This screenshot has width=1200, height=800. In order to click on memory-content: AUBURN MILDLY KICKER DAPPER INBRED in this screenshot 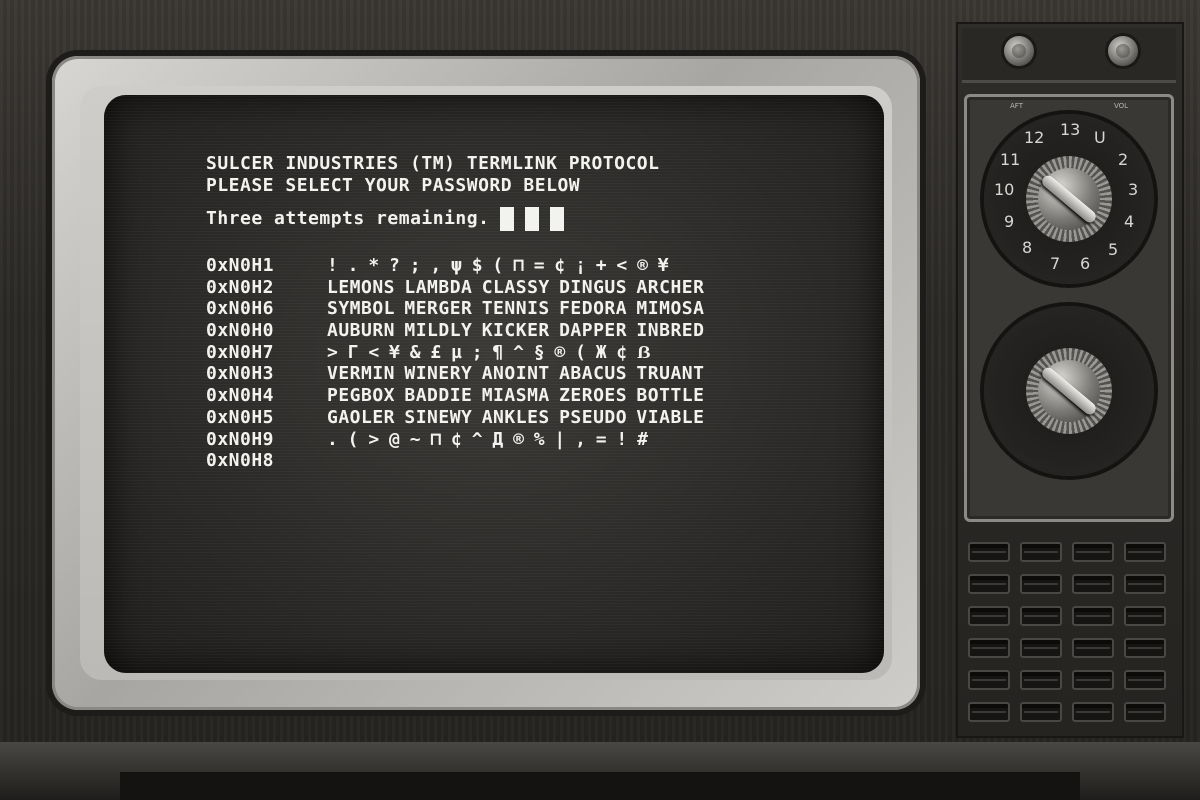, I will do `click(515, 331)`.